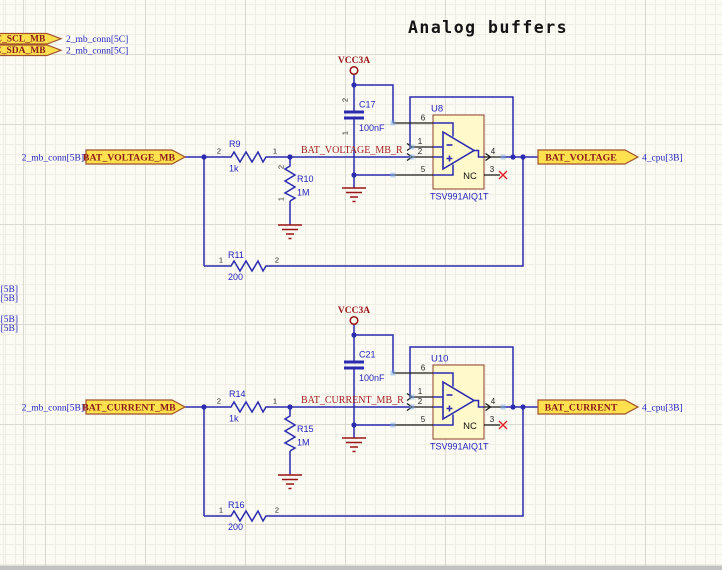  Describe the element at coordinates (305, 179) in the screenshot. I see `designator: R10` at that location.